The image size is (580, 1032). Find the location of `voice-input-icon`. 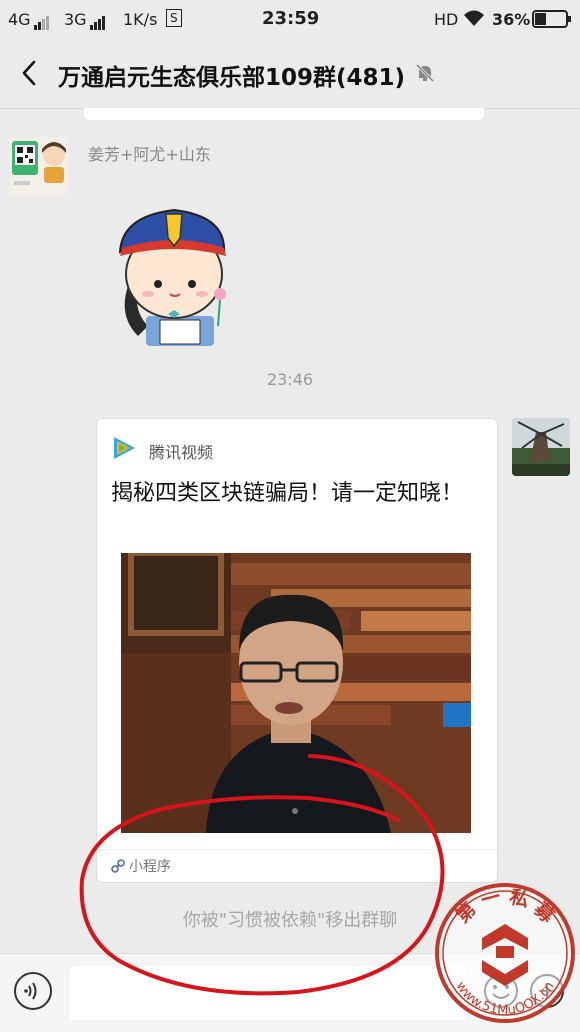

voice-input-icon is located at coordinates (33, 991).